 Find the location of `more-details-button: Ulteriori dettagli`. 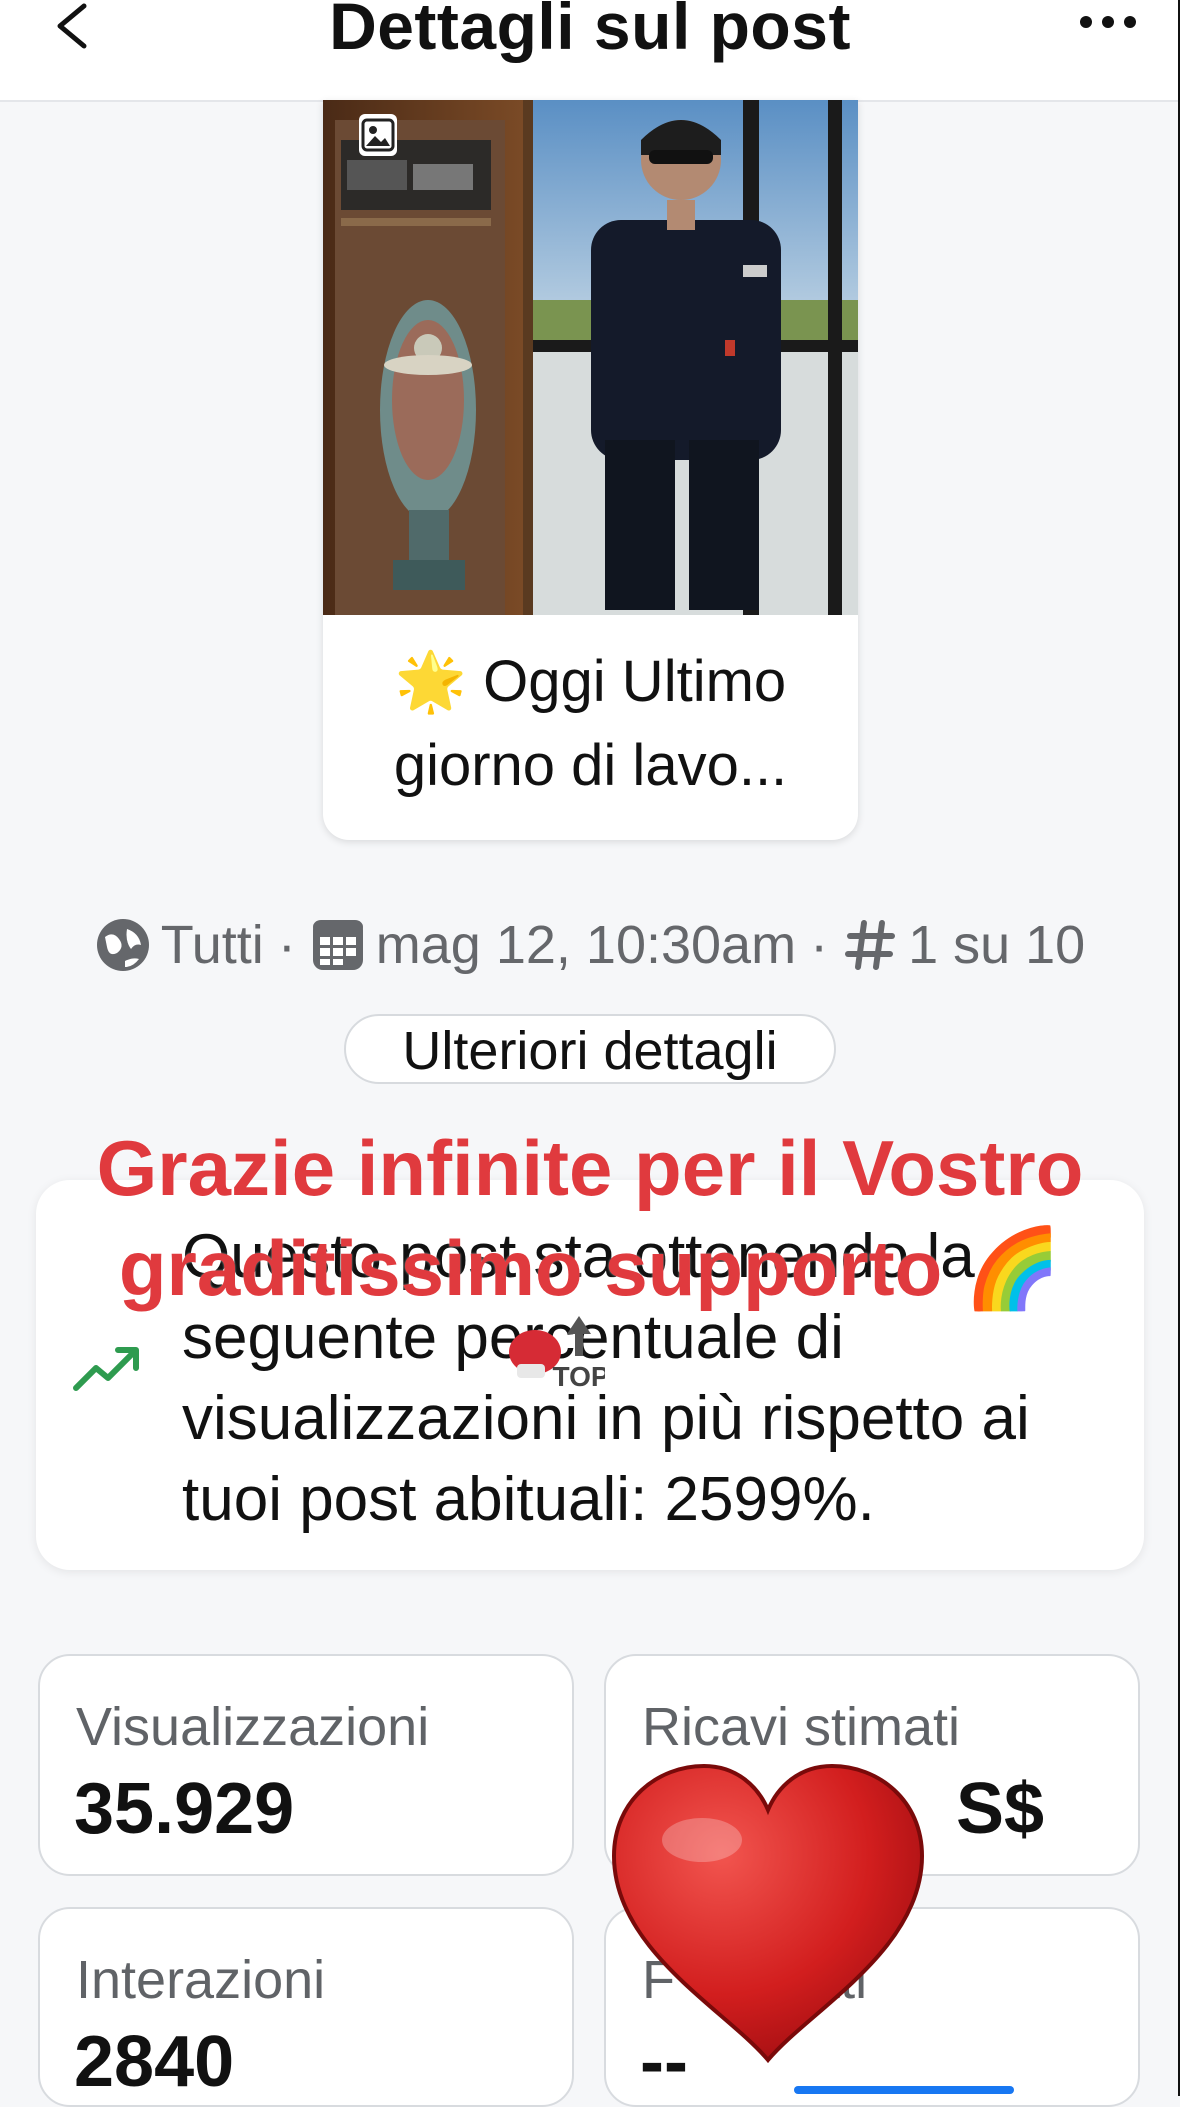

more-details-button: Ulteriori dettagli is located at coordinates (590, 1049).